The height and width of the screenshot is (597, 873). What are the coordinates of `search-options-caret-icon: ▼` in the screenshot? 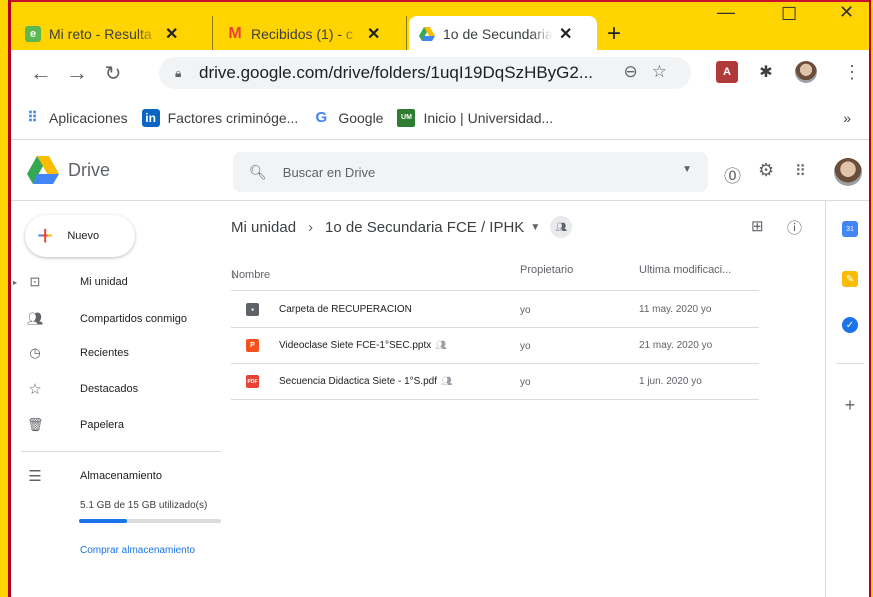 It's located at (687, 169).